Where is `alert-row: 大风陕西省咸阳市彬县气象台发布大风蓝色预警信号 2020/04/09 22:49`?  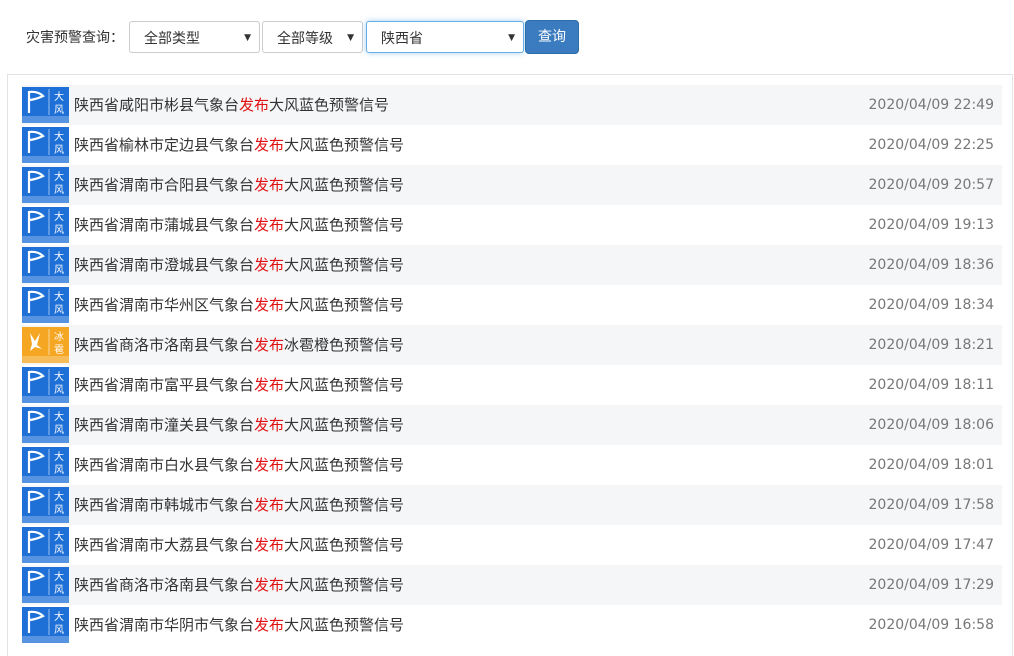
alert-row: 大风陕西省咸阳市彬县气象台发布大风蓝色预警信号 2020/04/09 22:49 is located at coordinates (512, 105).